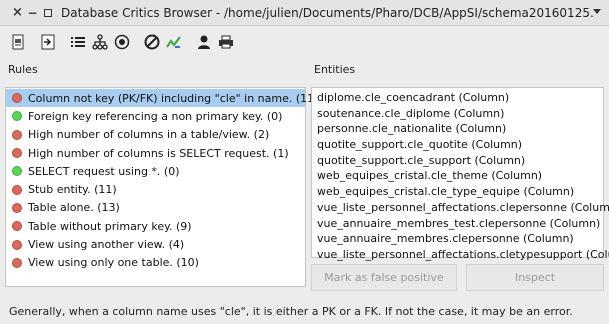 This screenshot has width=609, height=324. Describe the element at coordinates (110, 226) in the screenshot. I see `rule-item-label: Table without primary key. (9)` at that location.